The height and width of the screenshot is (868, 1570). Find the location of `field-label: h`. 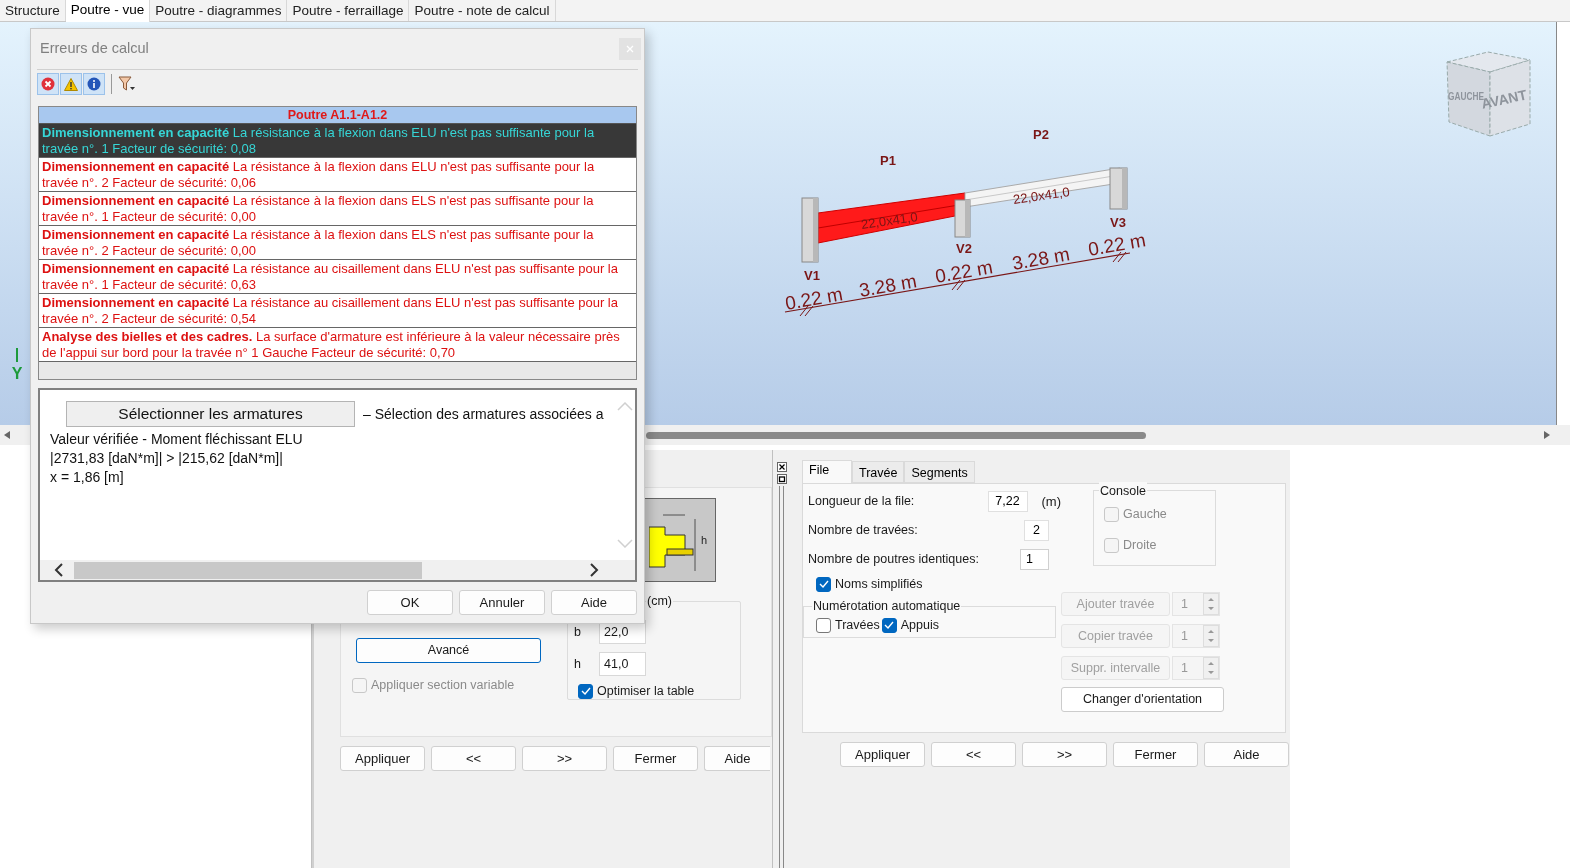

field-label: h is located at coordinates (578, 664).